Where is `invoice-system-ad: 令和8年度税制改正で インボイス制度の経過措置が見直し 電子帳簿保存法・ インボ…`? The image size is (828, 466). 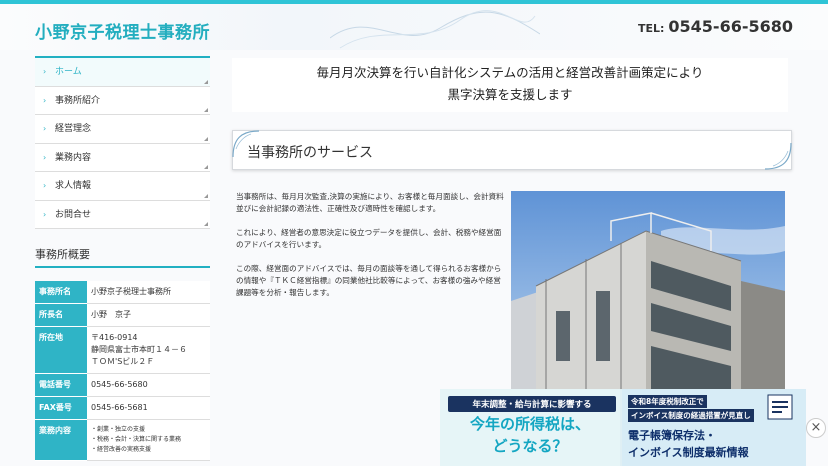
invoice-system-ad: 令和8年度税制改正で インボイス制度の経過措置が見直し 電子帳簿保存法・ インボ… is located at coordinates (714, 427).